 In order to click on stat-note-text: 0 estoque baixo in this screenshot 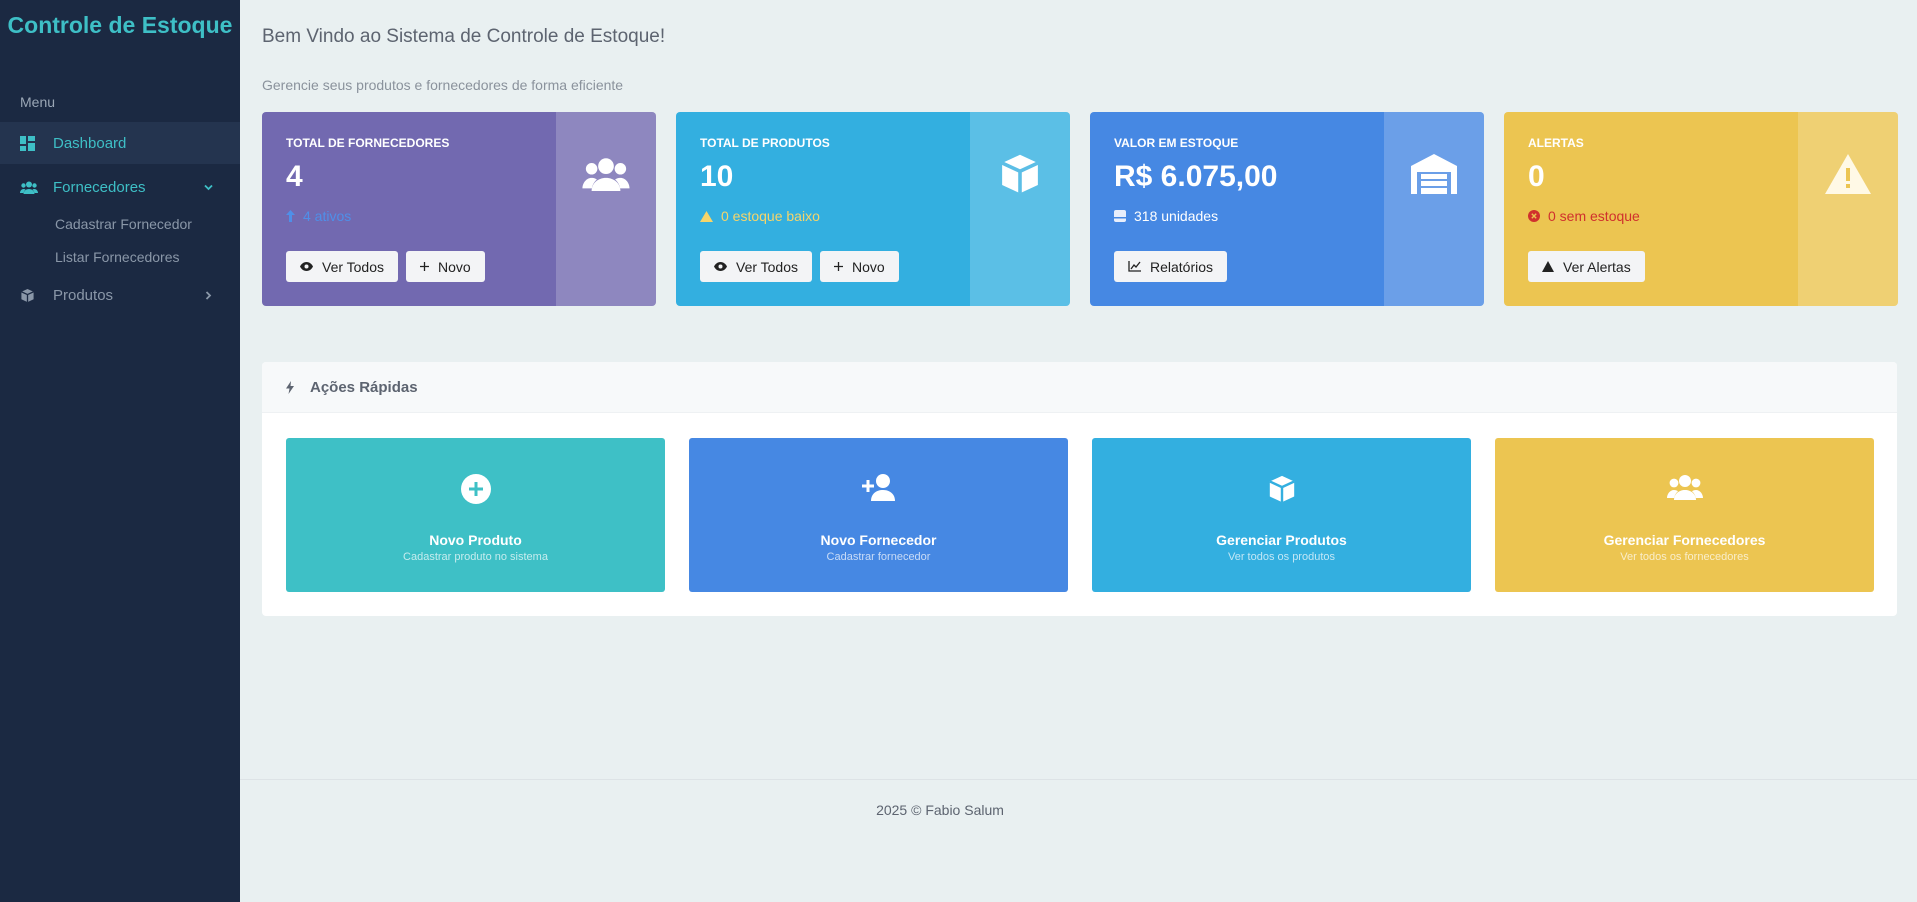, I will do `click(770, 216)`.